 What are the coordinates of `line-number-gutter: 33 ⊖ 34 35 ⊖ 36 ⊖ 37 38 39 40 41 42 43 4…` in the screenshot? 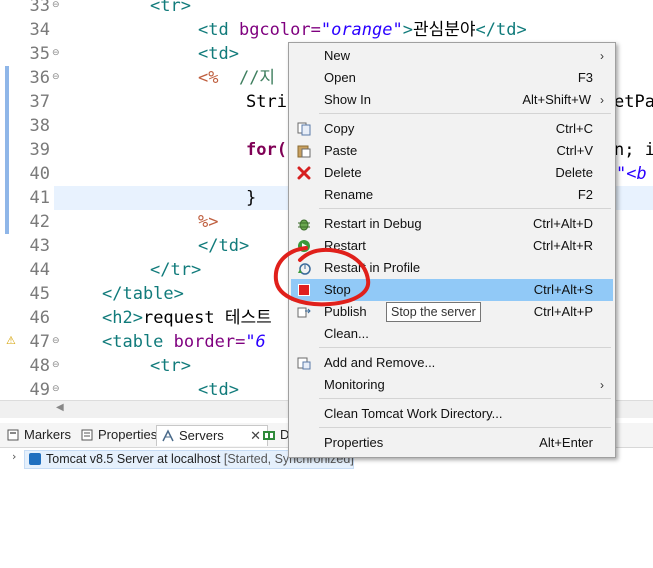 It's located at (33, 200).